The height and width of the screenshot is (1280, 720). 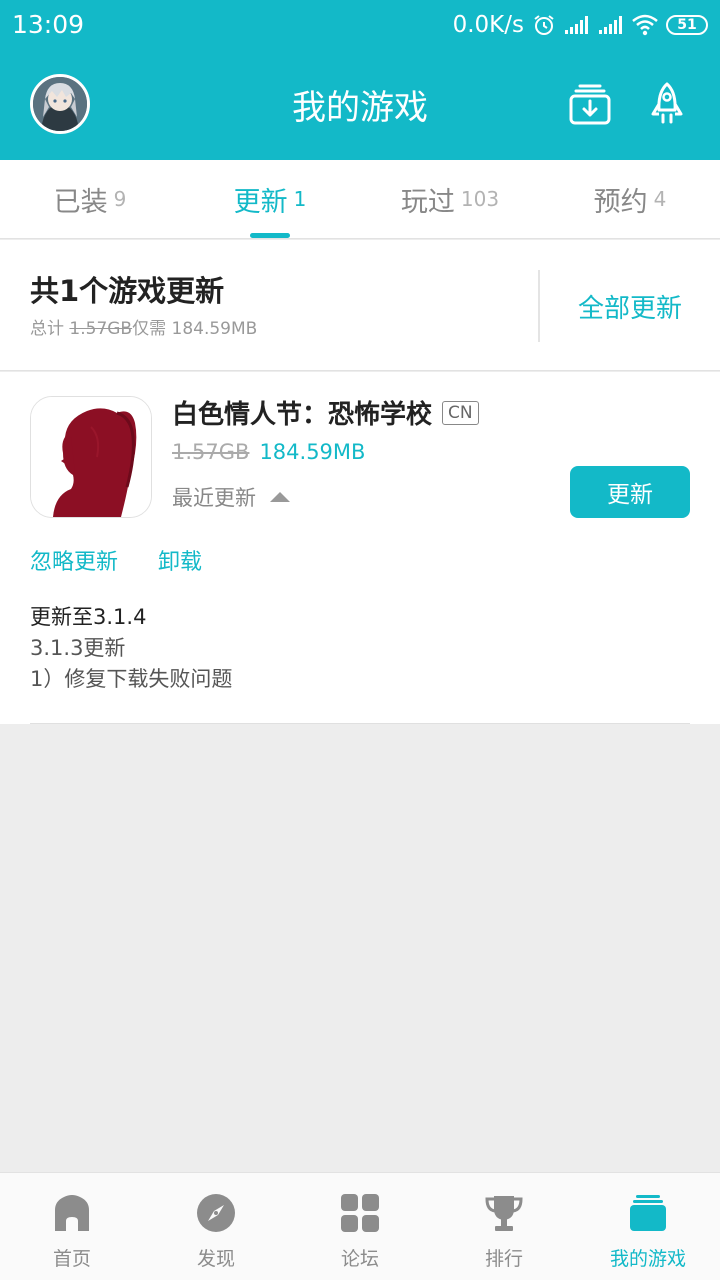 I want to click on summary-title: 共1个游戏更新, so click(x=127, y=291).